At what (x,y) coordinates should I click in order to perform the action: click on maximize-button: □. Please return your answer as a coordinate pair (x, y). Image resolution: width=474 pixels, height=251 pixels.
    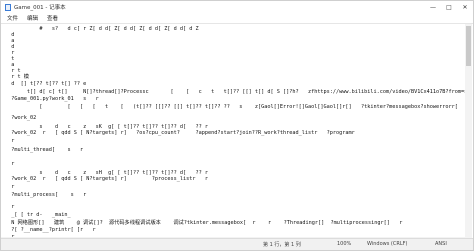
    Looking at the image, I should click on (449, 7).